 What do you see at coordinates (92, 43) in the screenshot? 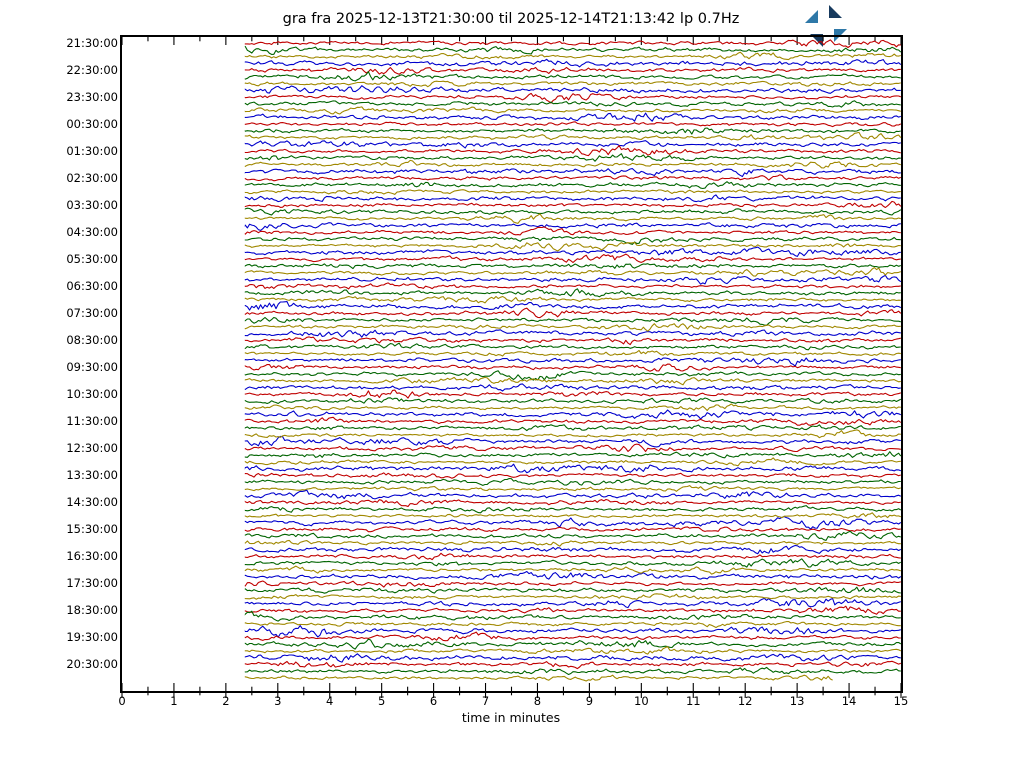
I see `y-axis-label: 21:30:00` at bounding box center [92, 43].